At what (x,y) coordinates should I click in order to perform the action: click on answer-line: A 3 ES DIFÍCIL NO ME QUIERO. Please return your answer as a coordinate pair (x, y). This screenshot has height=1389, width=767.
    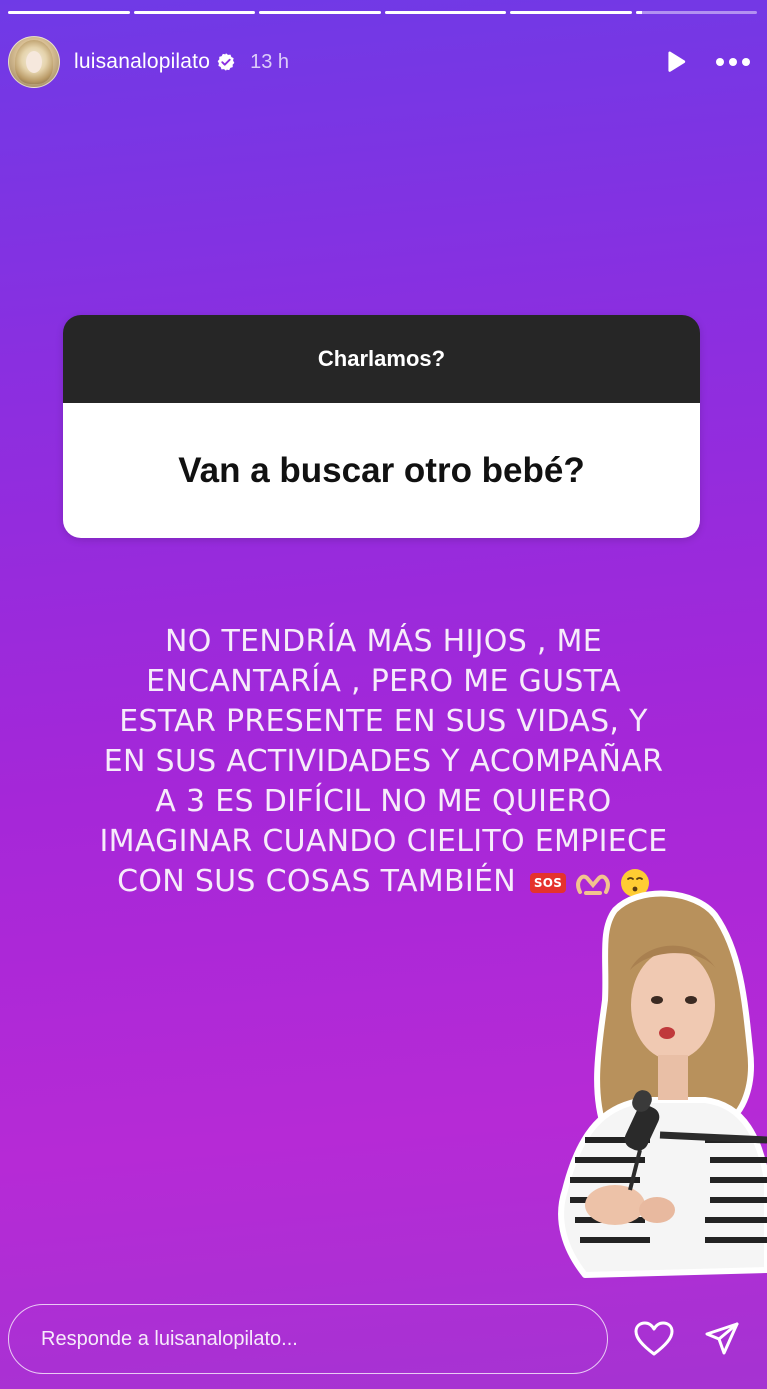
    Looking at the image, I should click on (383, 801).